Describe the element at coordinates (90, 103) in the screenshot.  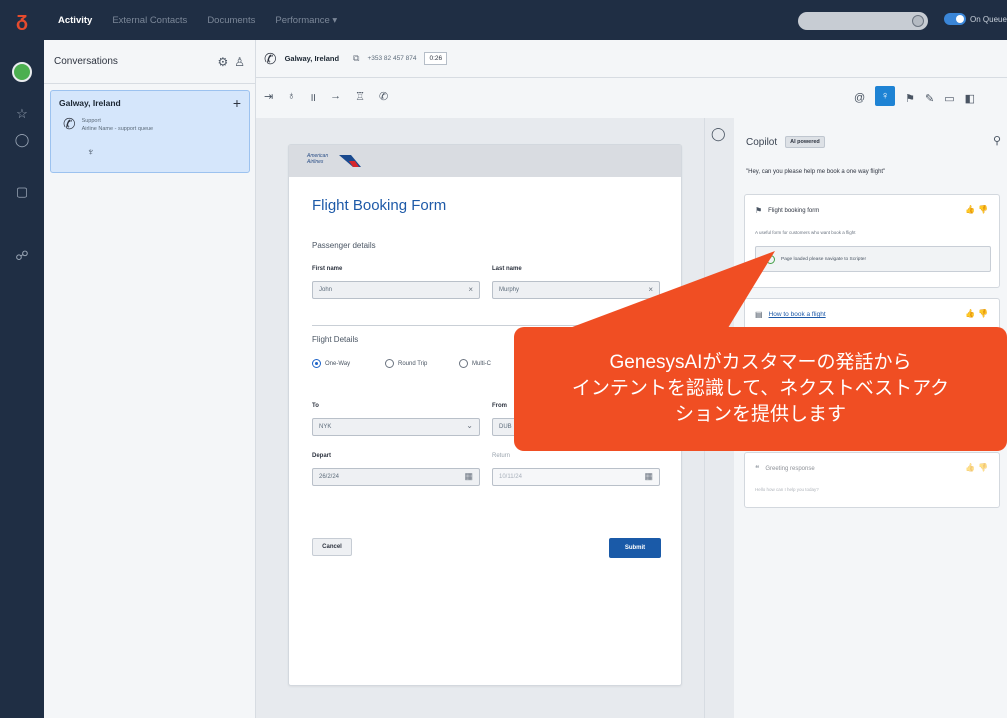
I see `conversation-title: Galway, Ireland` at that location.